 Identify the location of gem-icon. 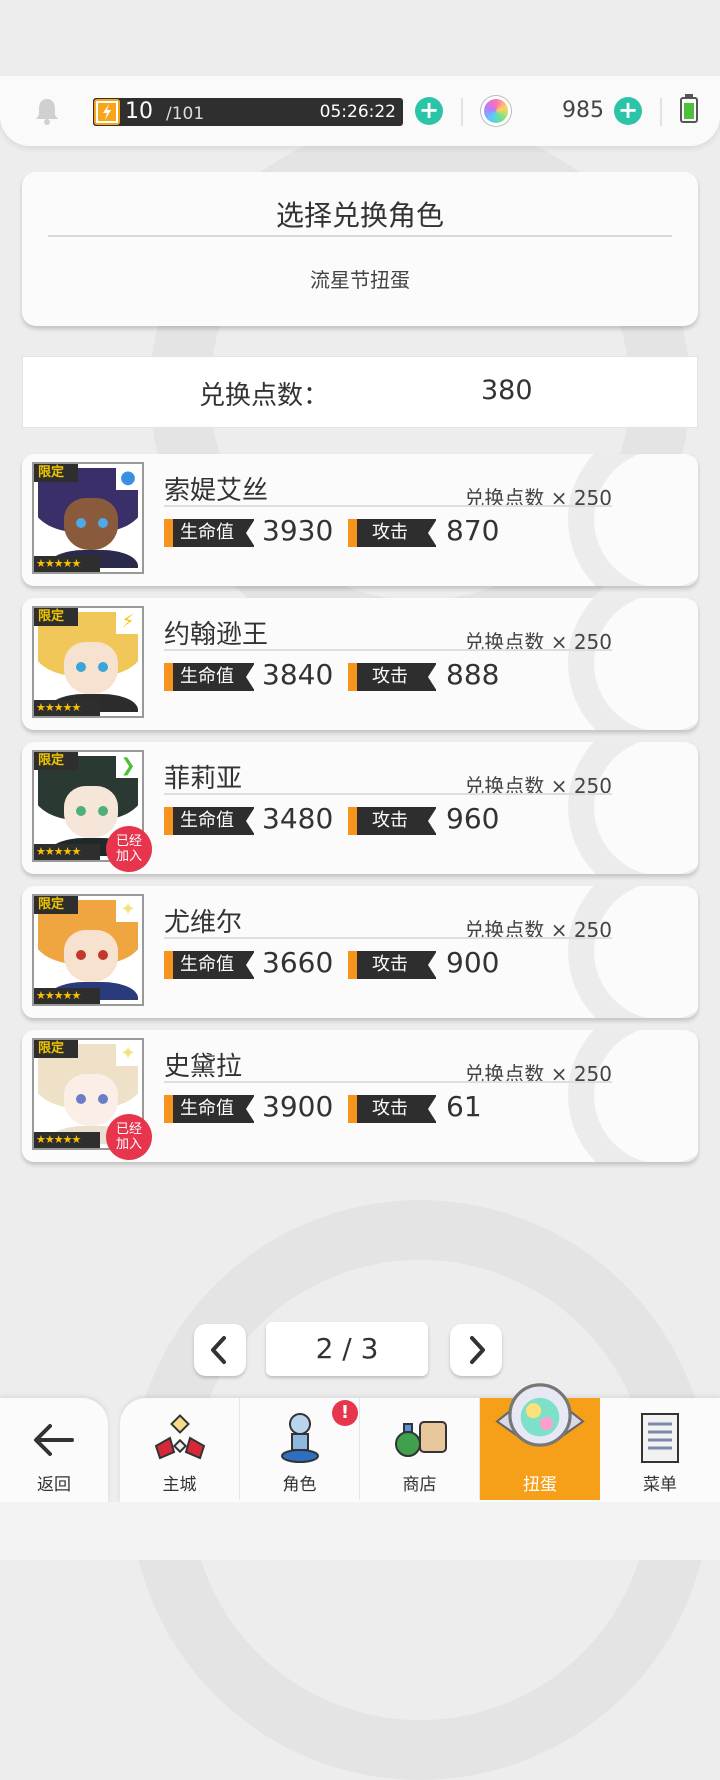
(496, 111).